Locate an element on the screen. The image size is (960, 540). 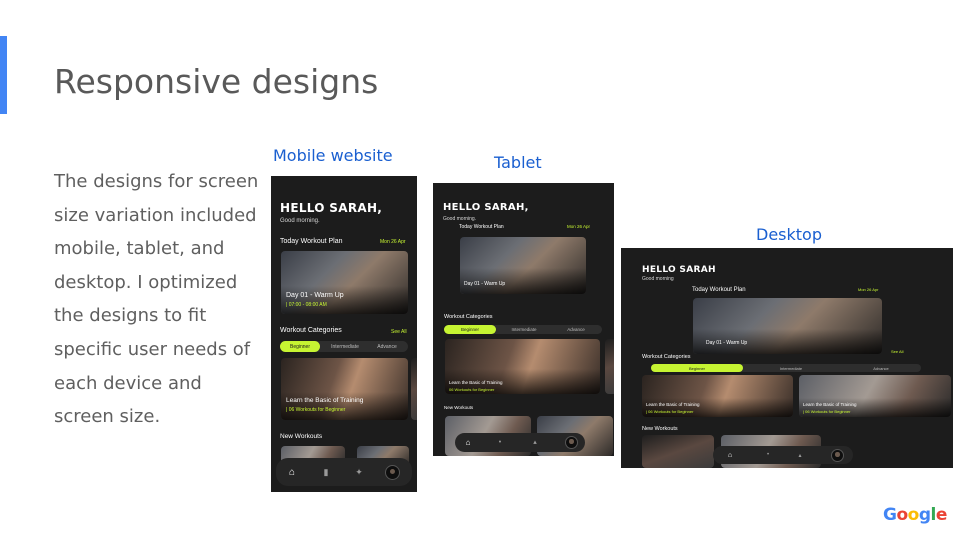
desktop-card-sub: | 06 Workouts for Beginner is located at coordinates (670, 411).